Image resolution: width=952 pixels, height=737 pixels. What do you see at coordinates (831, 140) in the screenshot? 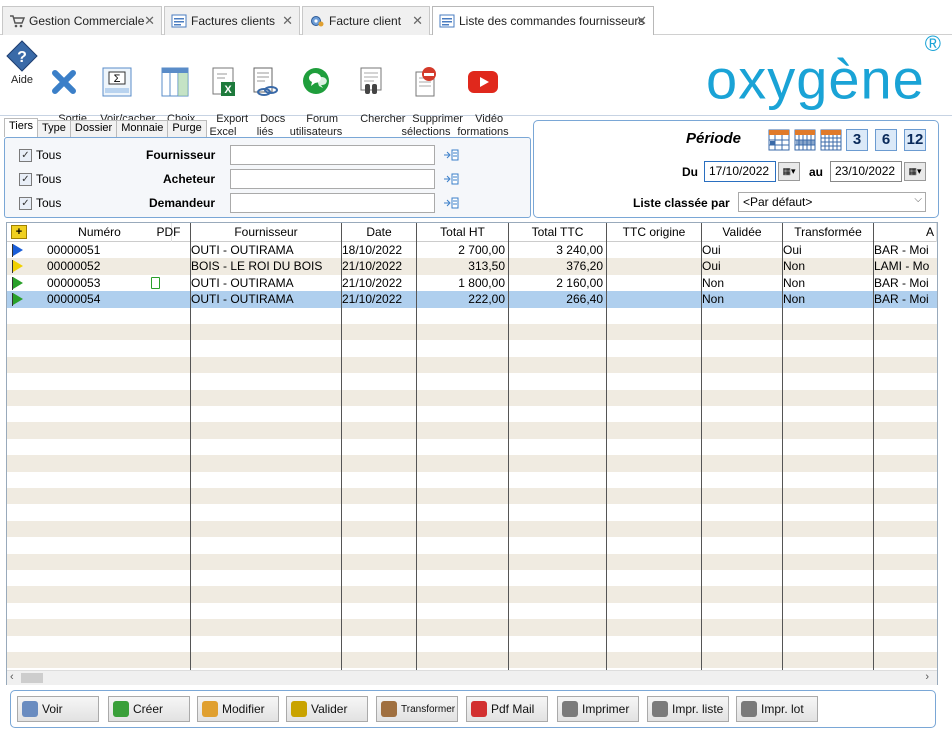
I see `calendar-month-icon` at bounding box center [831, 140].